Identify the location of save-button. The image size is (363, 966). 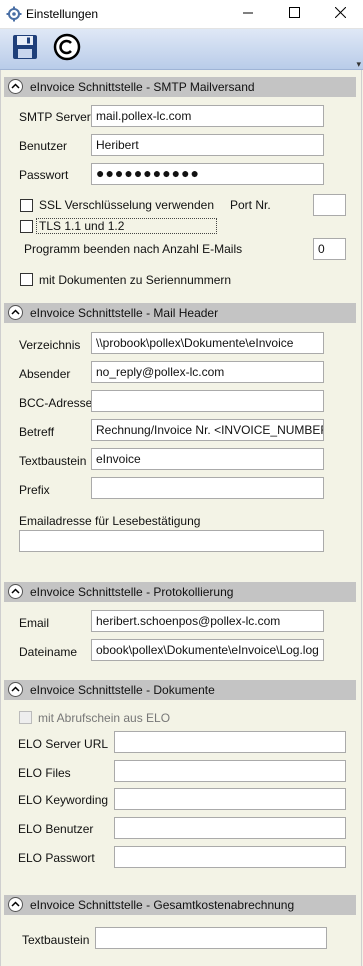
(25, 48).